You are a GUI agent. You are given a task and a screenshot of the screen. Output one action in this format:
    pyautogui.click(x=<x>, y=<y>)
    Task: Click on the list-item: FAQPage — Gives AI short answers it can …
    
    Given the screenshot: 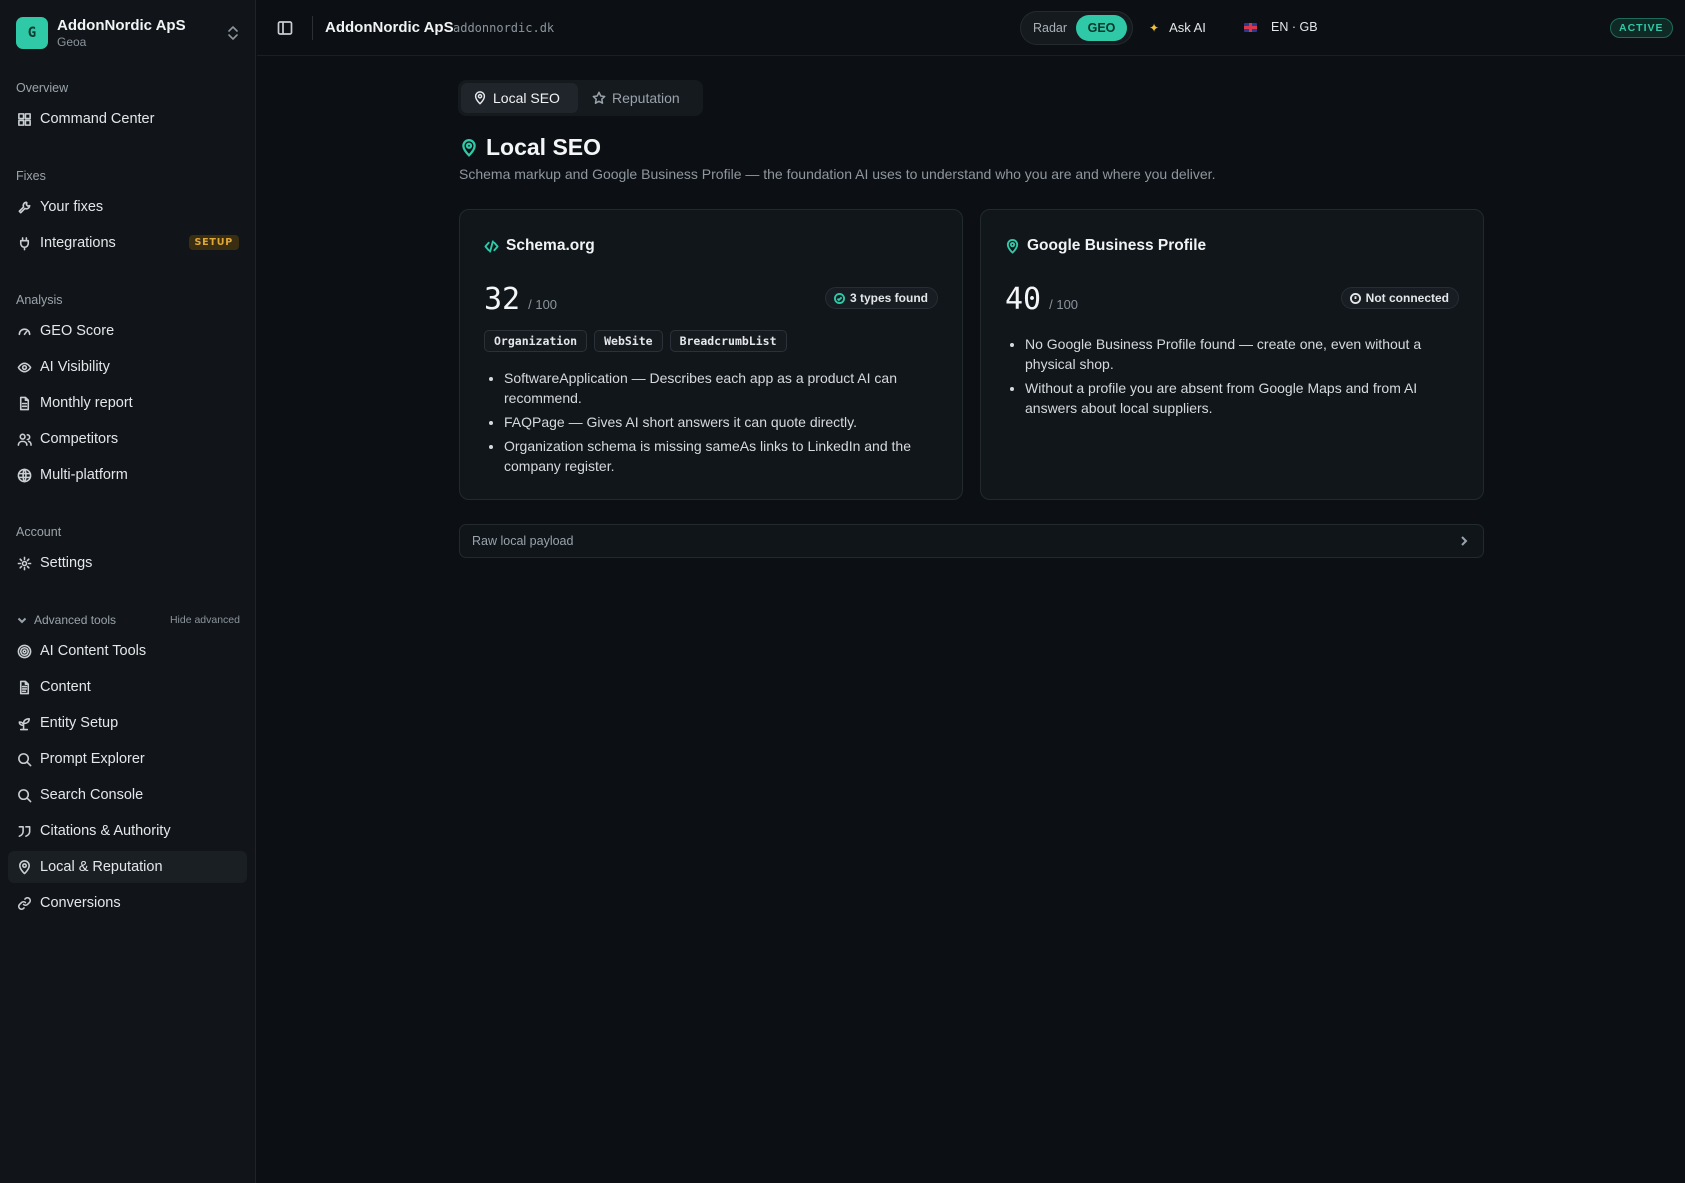 What is the action you would take?
    pyautogui.click(x=724, y=422)
    